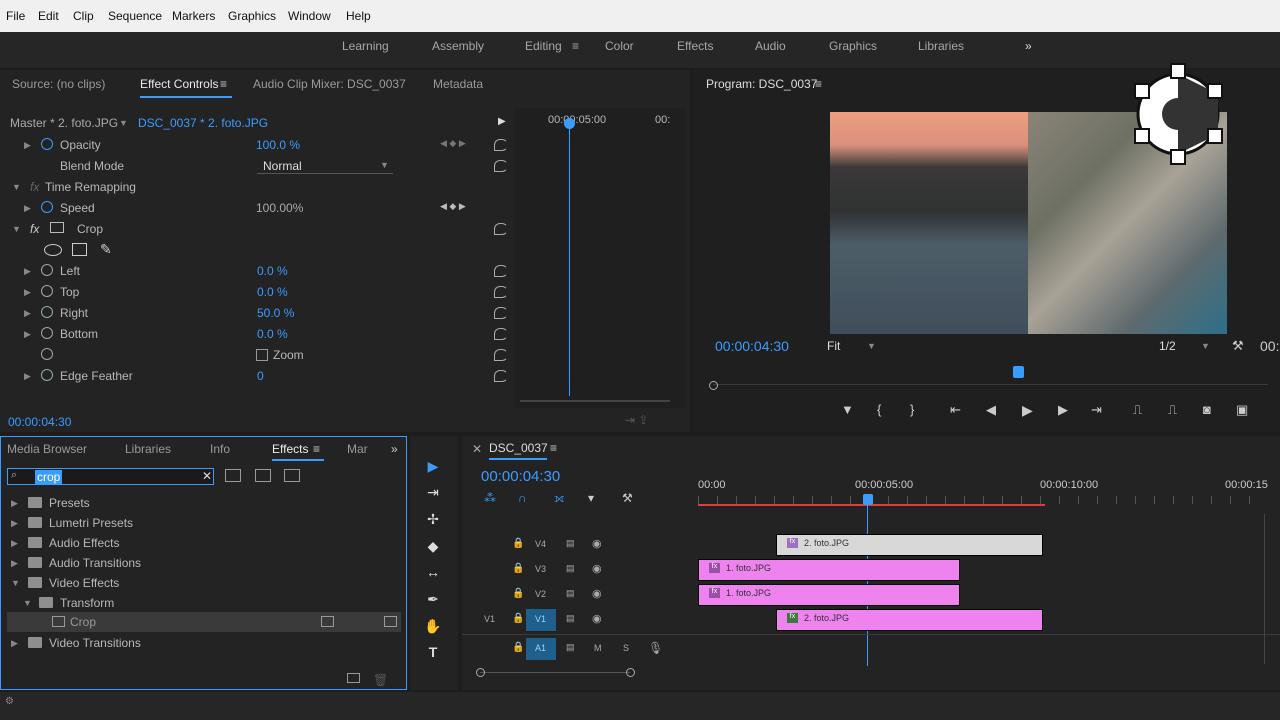 The height and width of the screenshot is (720, 1280). Describe the element at coordinates (912, 409) in the screenshot. I see `mark-out-icon: }` at that location.